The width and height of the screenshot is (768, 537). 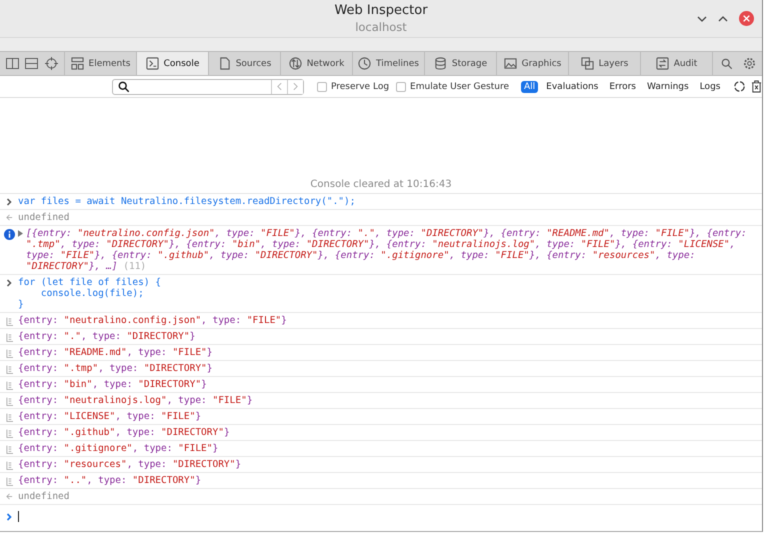 I want to click on log-output: {entry: "bin", type: "DIRECTORY"}, so click(x=112, y=384).